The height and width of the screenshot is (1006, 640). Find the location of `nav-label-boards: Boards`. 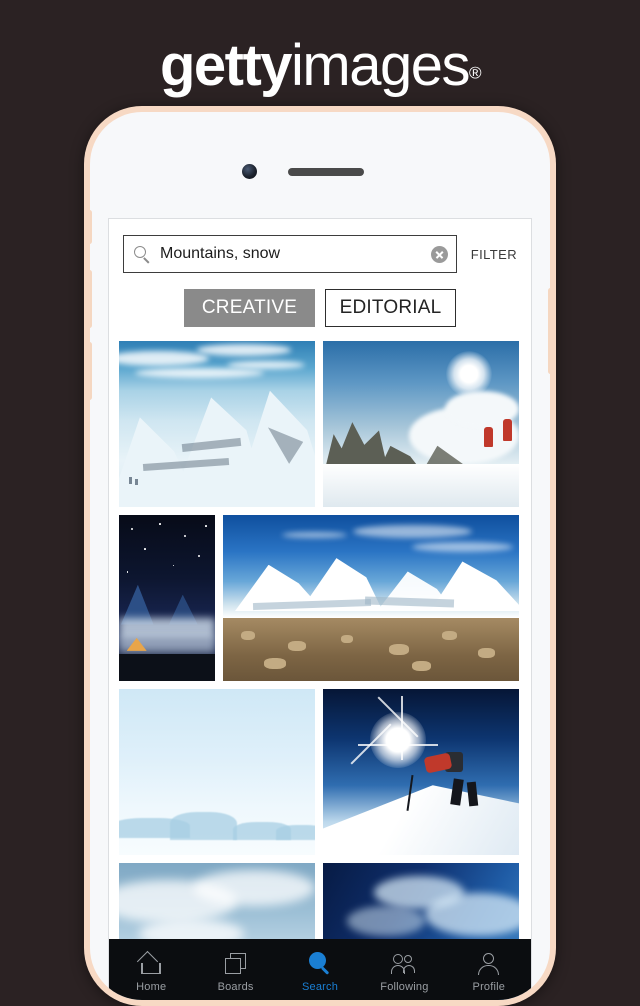

nav-label-boards: Boards is located at coordinates (235, 986).